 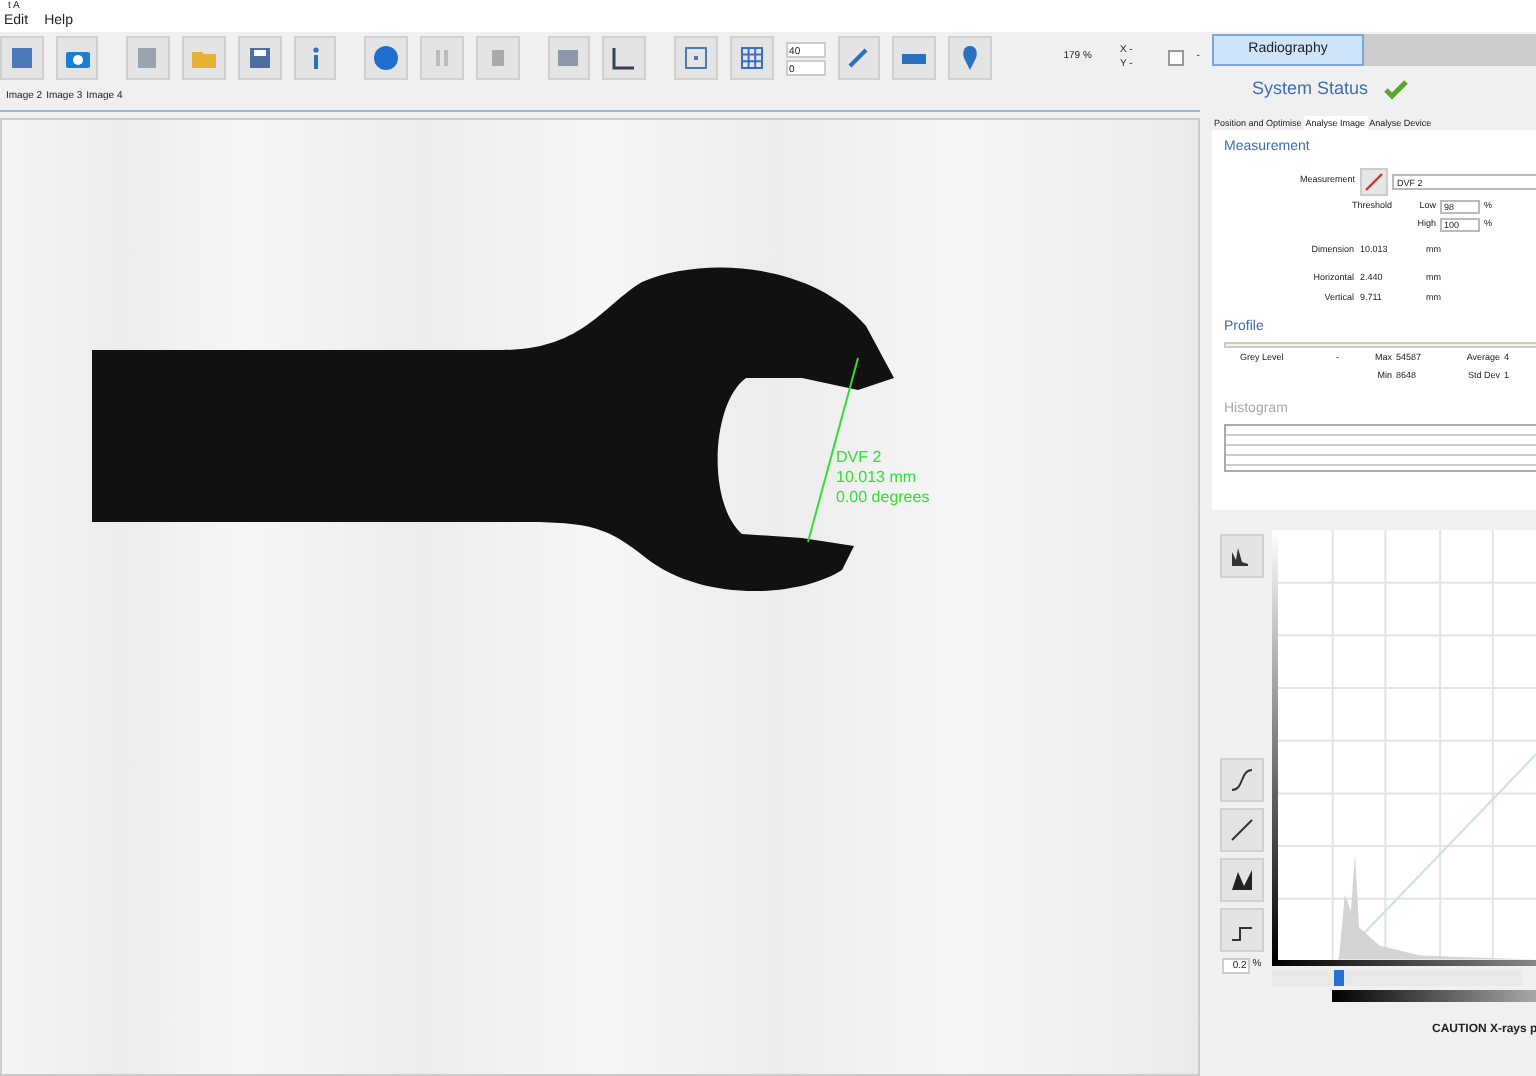 I want to click on start-button, so click(x=386, y=58).